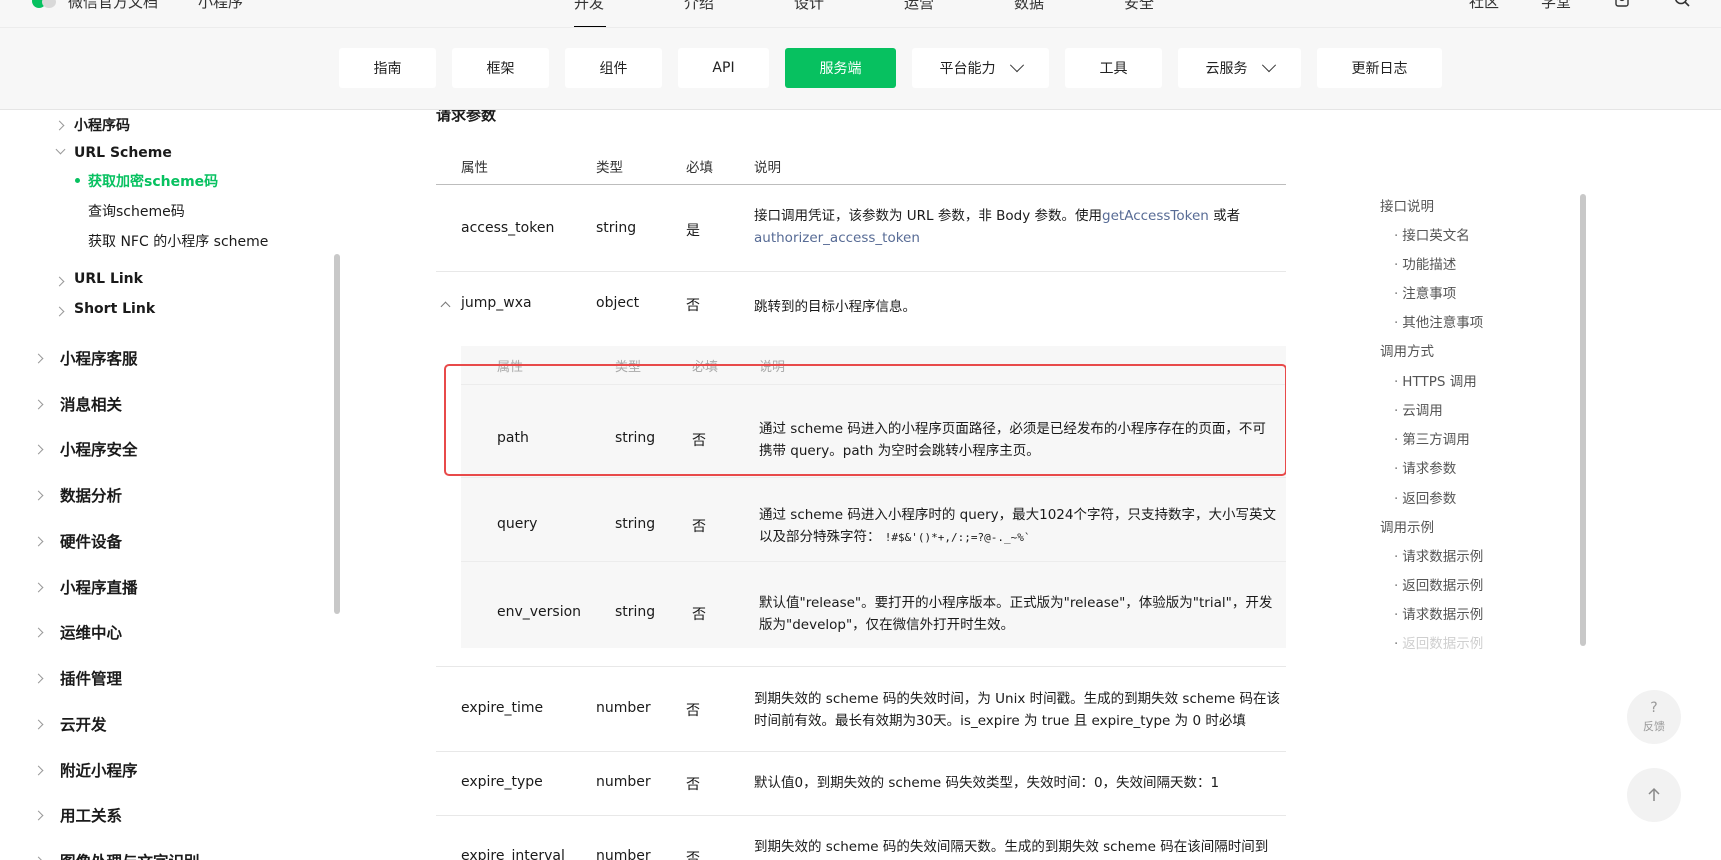 The height and width of the screenshot is (860, 1721). I want to click on param-name: expire_type, so click(502, 782).